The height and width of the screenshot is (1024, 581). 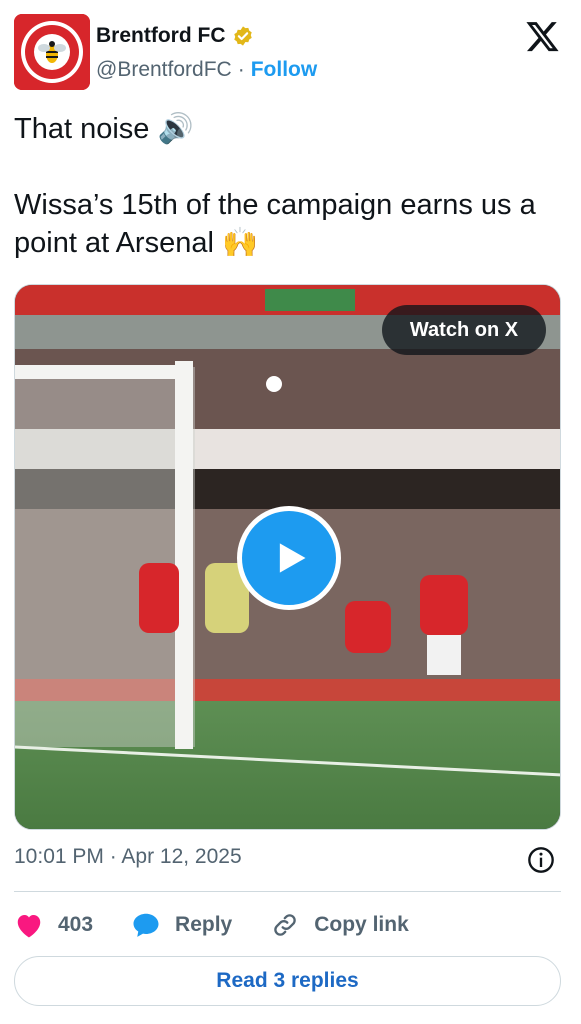 I want to click on name-row: Brentford FC, so click(x=175, y=36).